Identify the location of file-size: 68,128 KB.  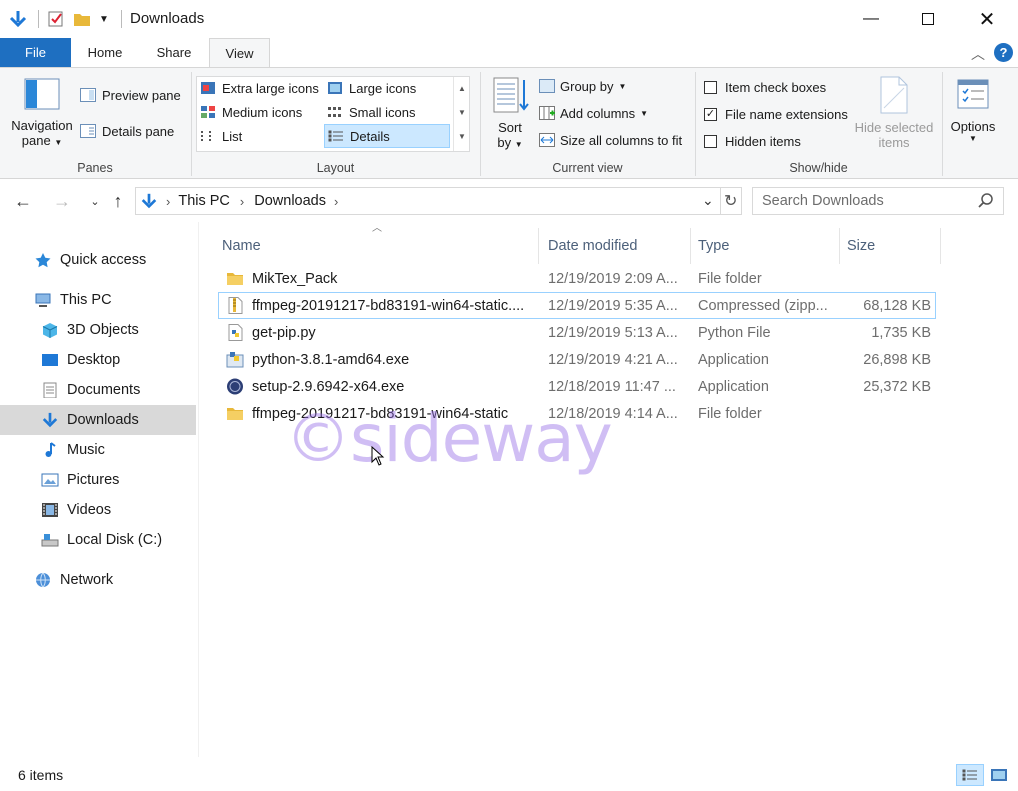
(897, 305).